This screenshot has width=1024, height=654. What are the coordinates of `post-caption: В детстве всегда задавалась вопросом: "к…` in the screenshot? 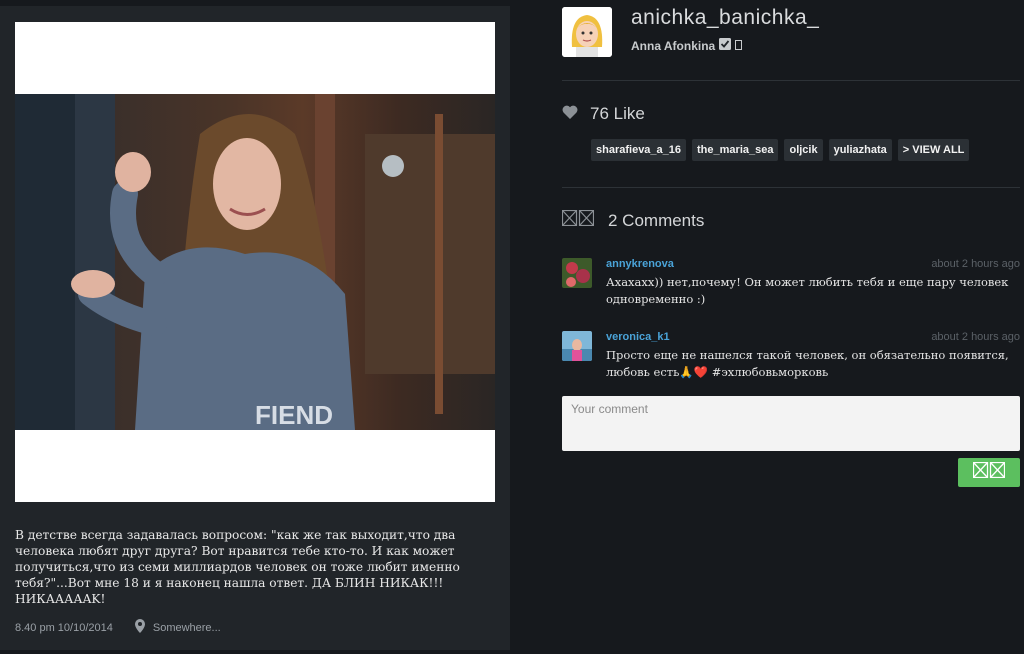 It's located at (237, 567).